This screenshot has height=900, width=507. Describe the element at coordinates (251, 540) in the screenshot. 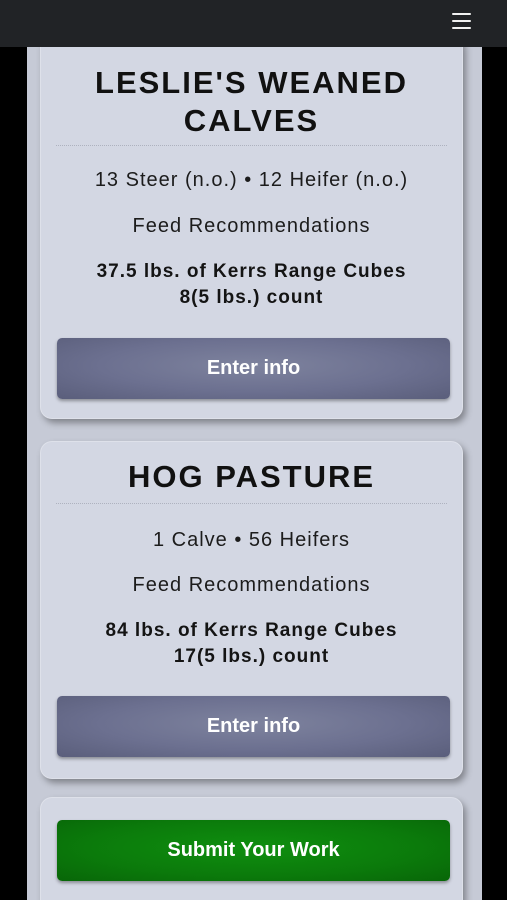

I see `herd-summary: 1 Calve • 56 Heifers` at that location.